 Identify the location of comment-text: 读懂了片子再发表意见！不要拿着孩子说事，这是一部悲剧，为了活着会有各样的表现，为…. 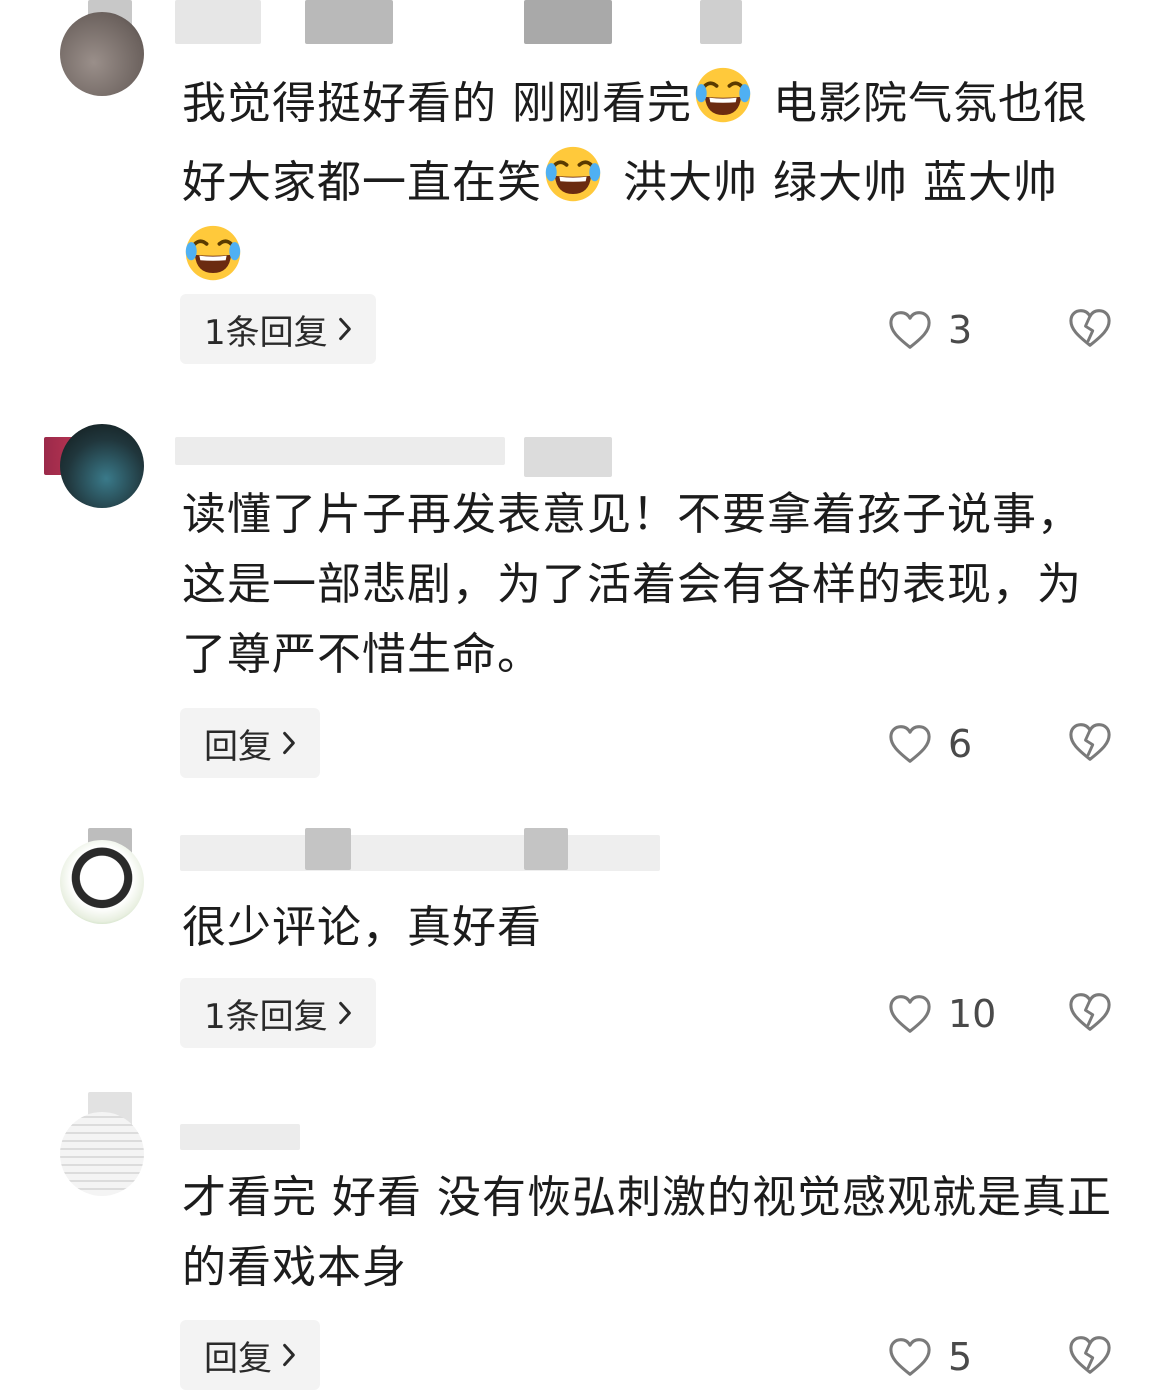
(632, 584).